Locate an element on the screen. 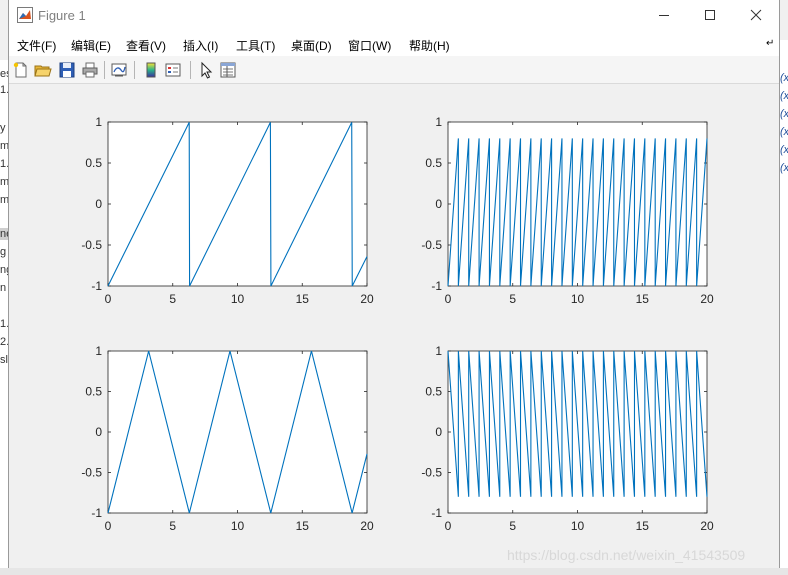  subplot-triangle: 0 5 10 15 20 -1 -0.5 0 0.5 1 is located at coordinates (227, 438).